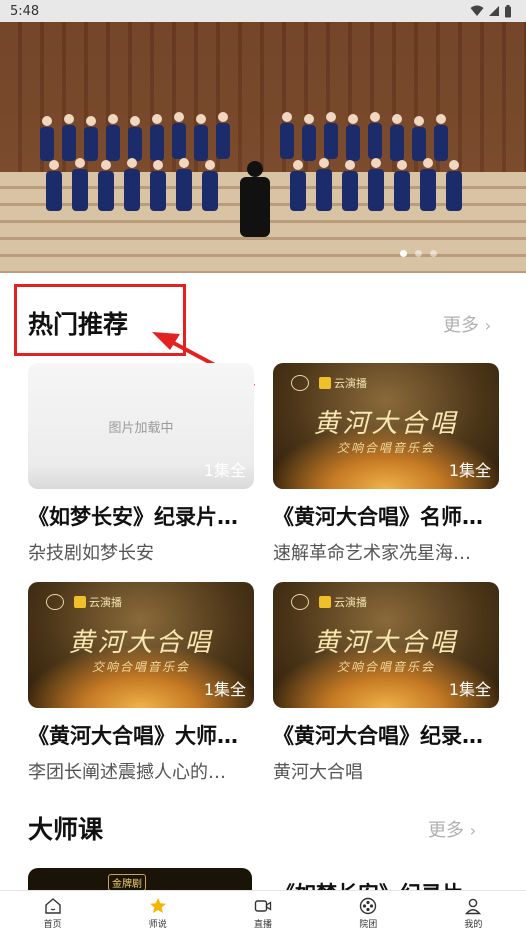 The height and width of the screenshot is (935, 526). I want to click on person-icon, so click(473, 906).